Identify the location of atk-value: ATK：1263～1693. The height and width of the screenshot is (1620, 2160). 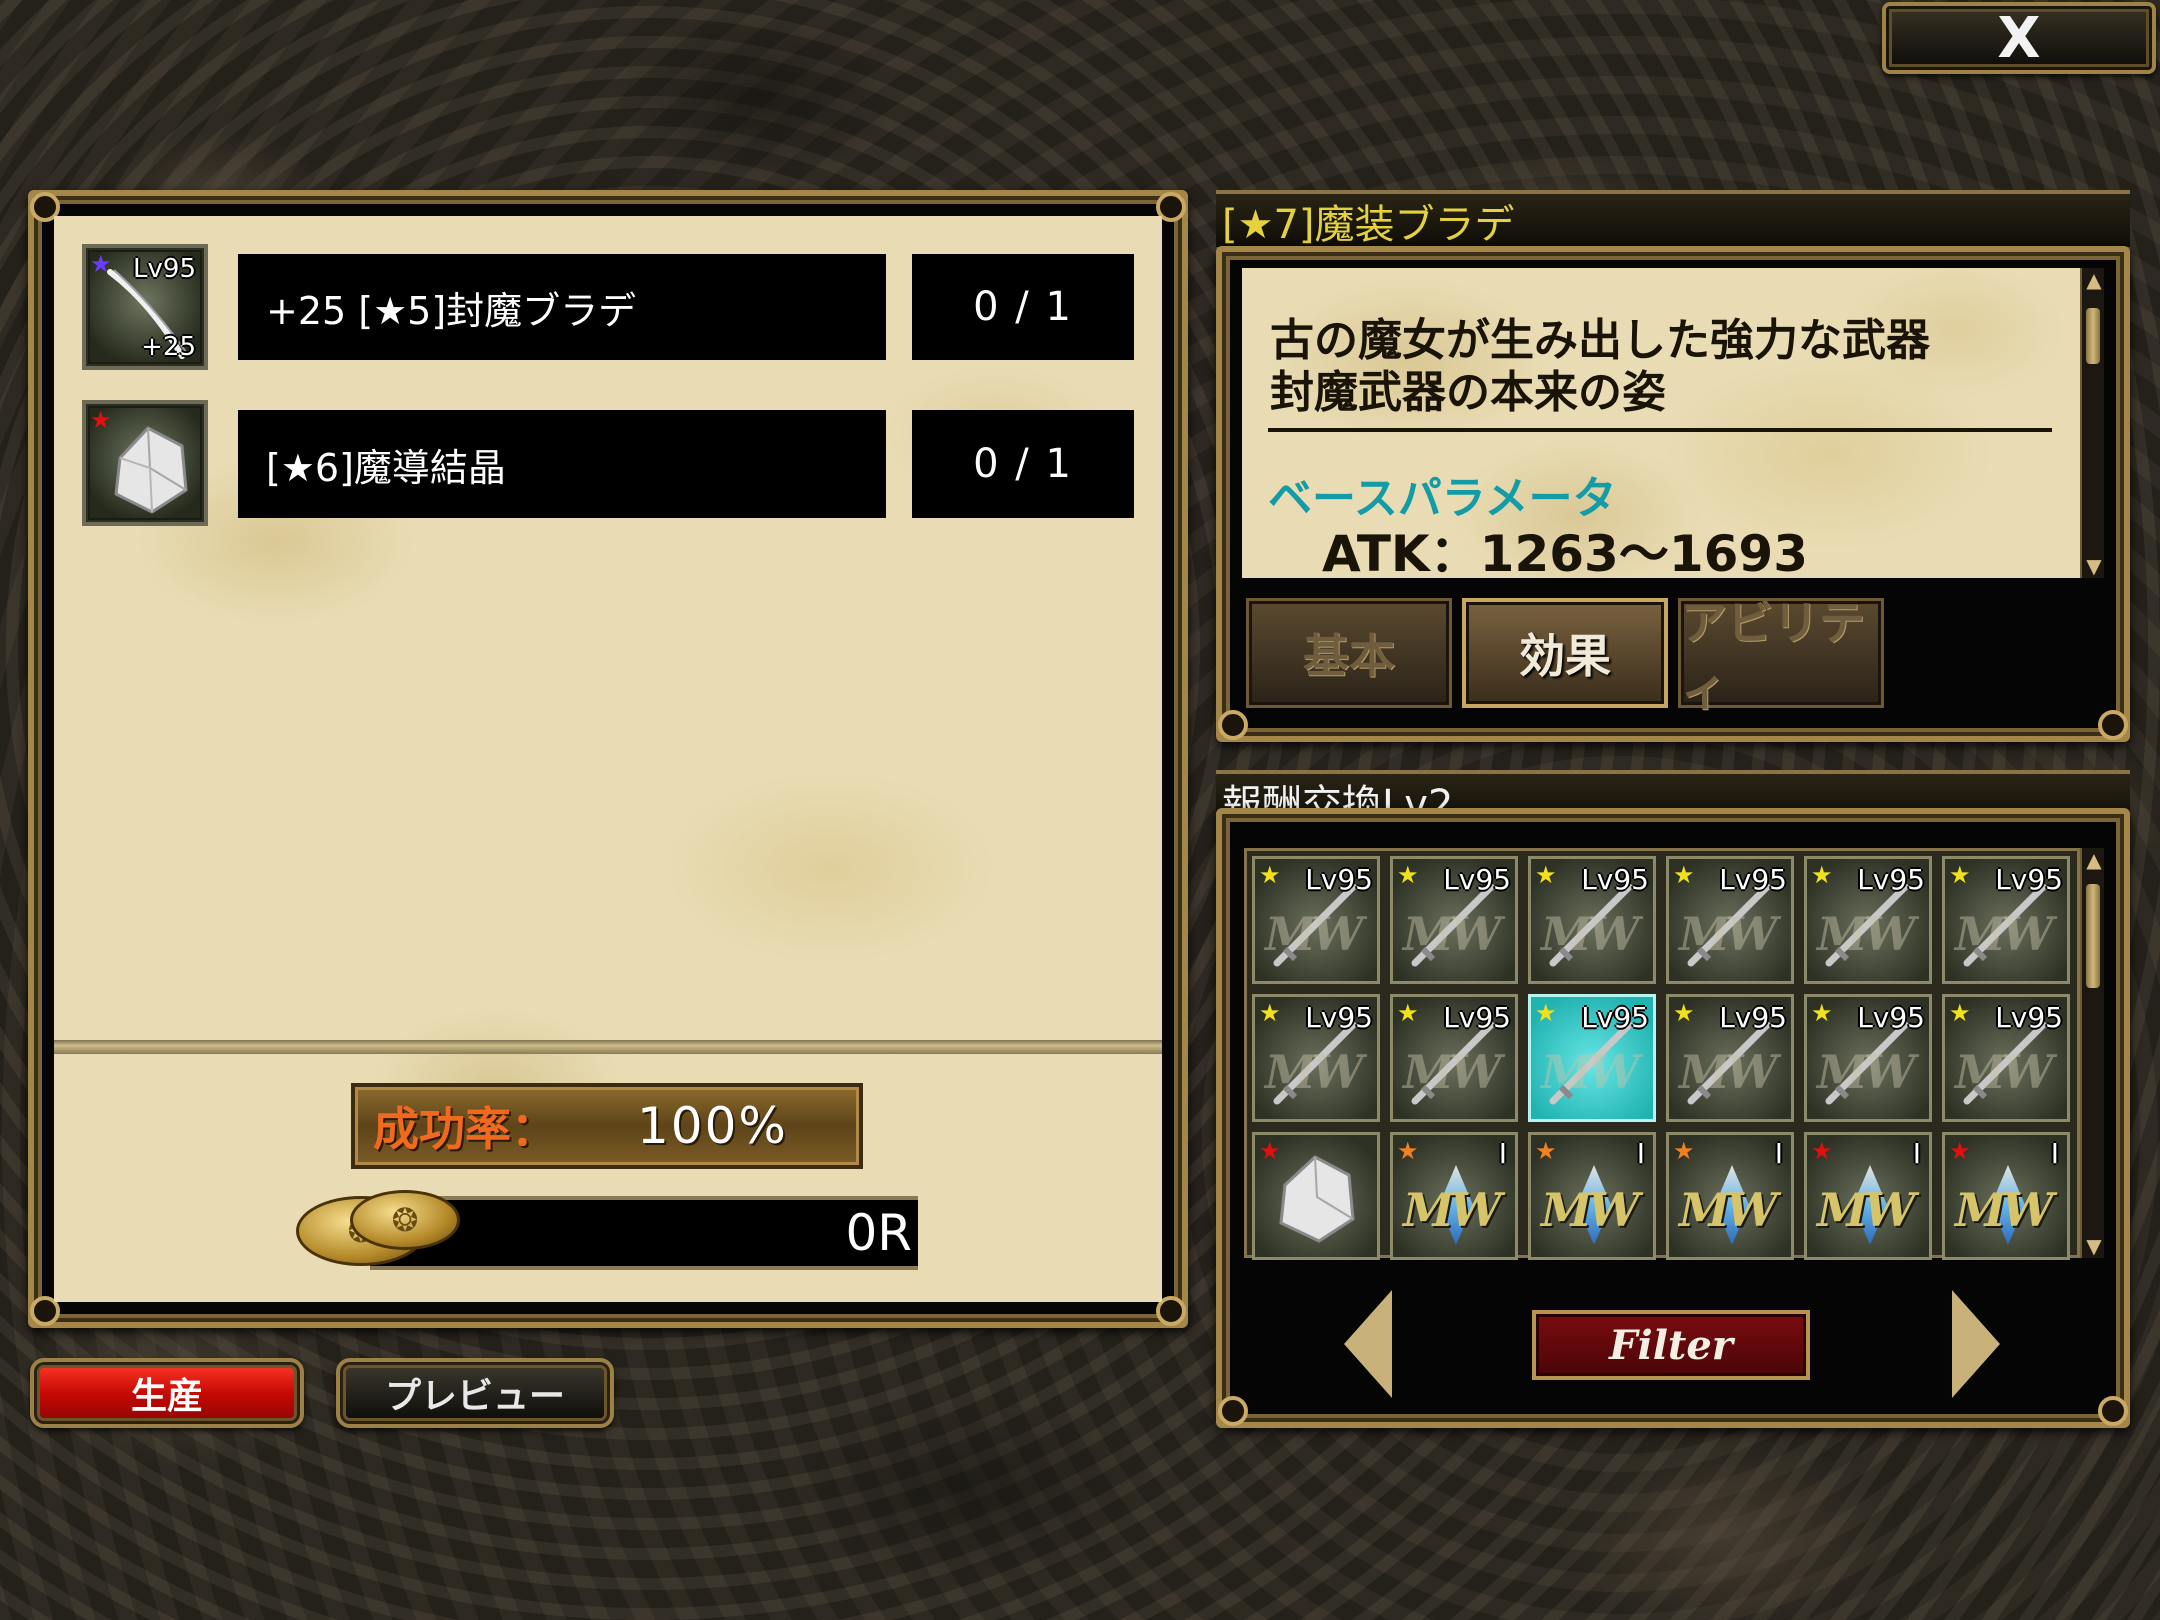
(1565, 554).